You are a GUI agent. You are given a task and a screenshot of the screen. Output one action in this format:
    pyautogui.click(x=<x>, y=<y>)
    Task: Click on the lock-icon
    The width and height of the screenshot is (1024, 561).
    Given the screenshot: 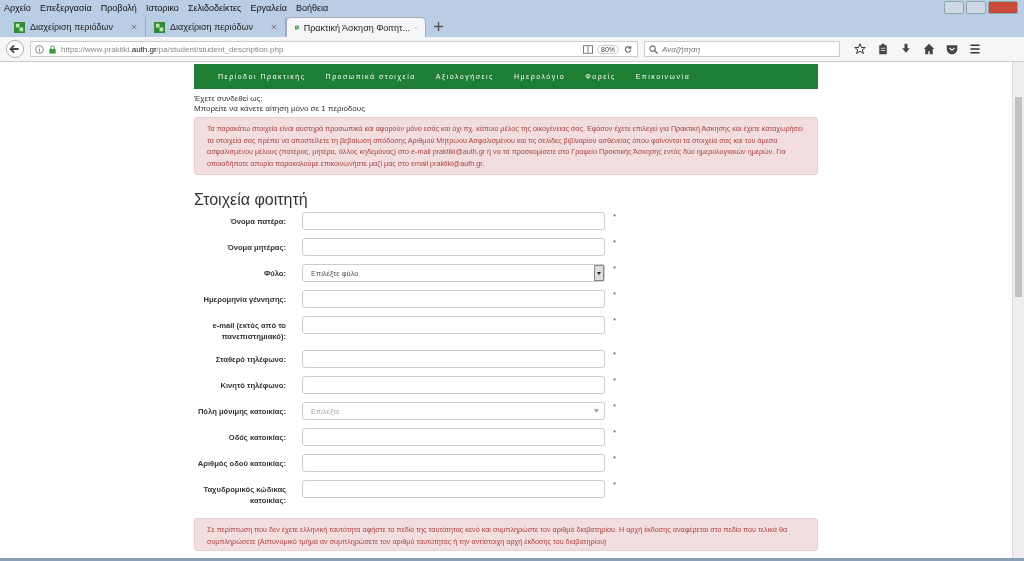 What is the action you would take?
    pyautogui.click(x=52, y=49)
    